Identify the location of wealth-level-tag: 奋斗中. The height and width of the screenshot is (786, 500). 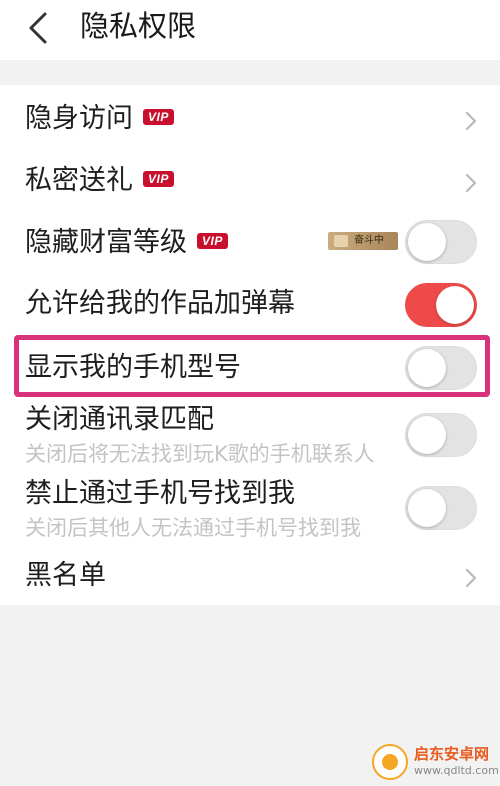
(363, 241).